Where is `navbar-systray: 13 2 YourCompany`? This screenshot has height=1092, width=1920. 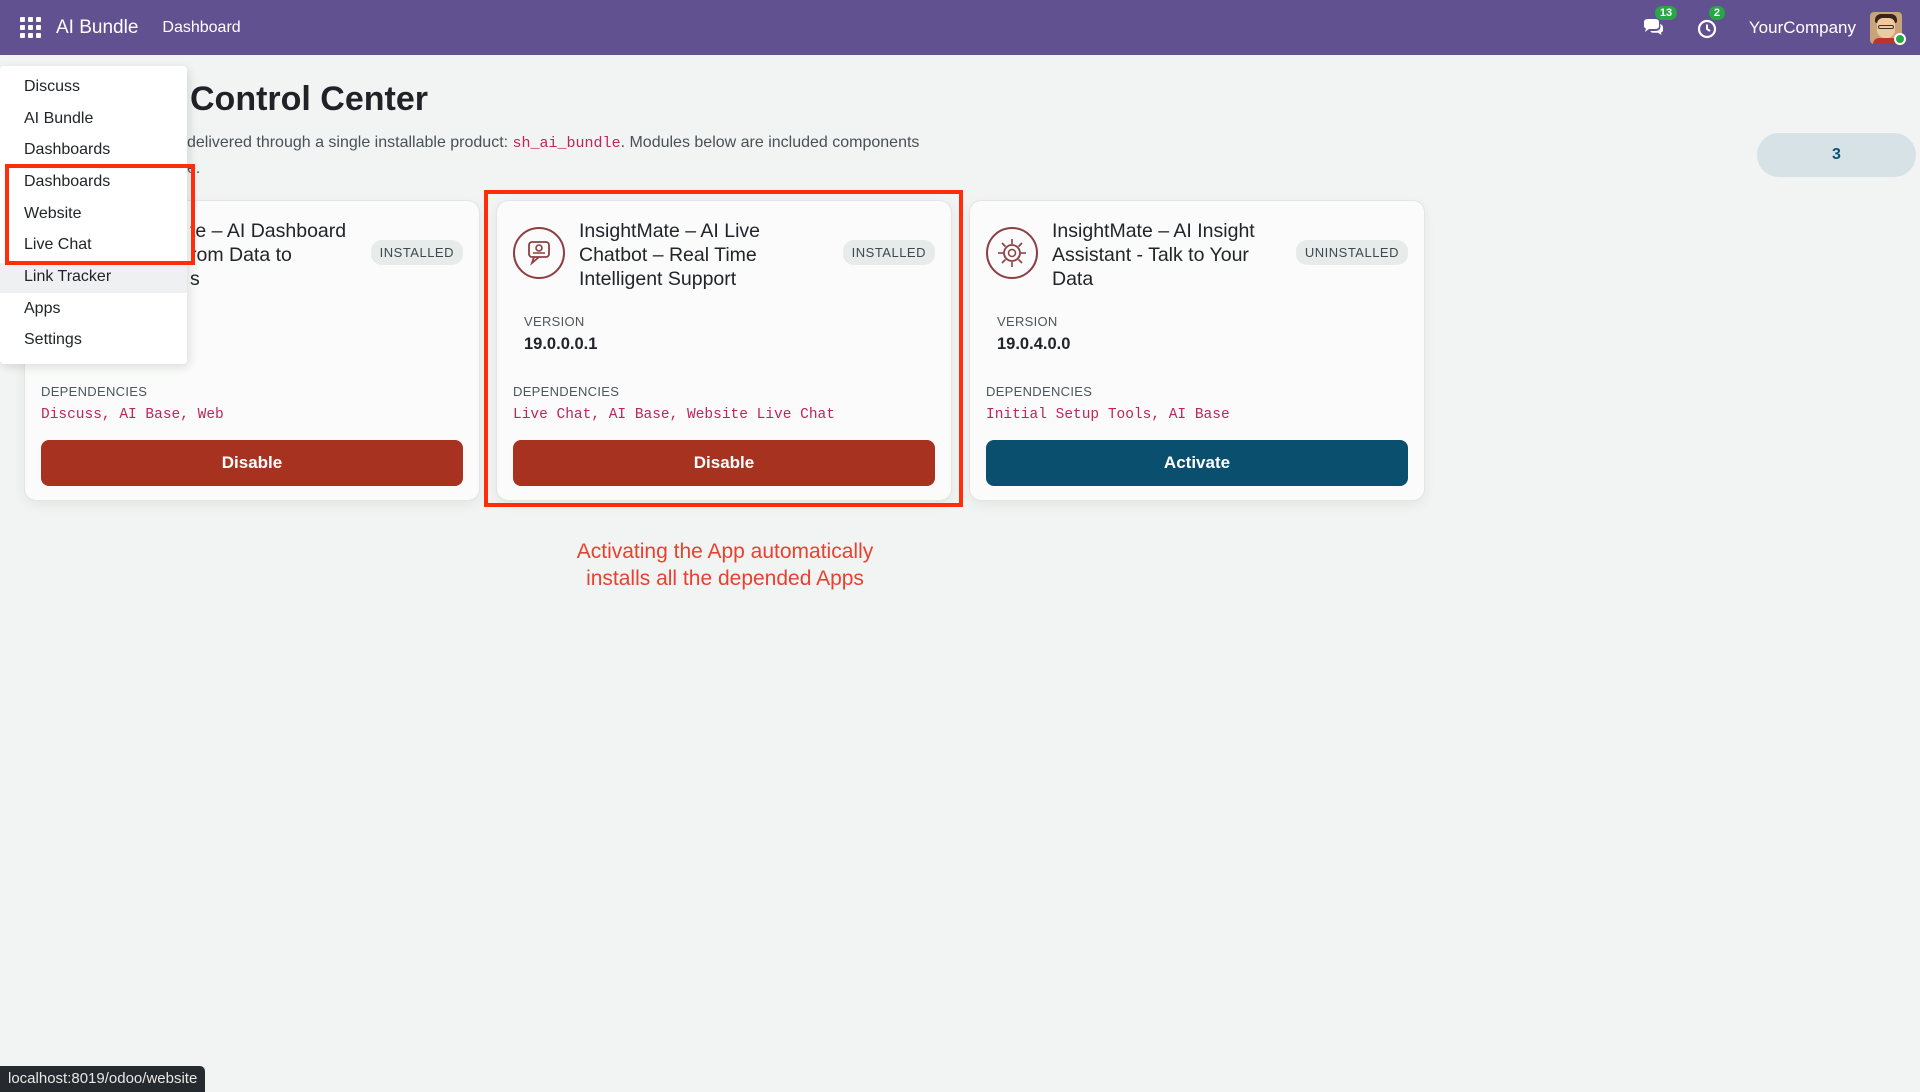 navbar-systray: 13 2 YourCompany is located at coordinates (1771, 27).